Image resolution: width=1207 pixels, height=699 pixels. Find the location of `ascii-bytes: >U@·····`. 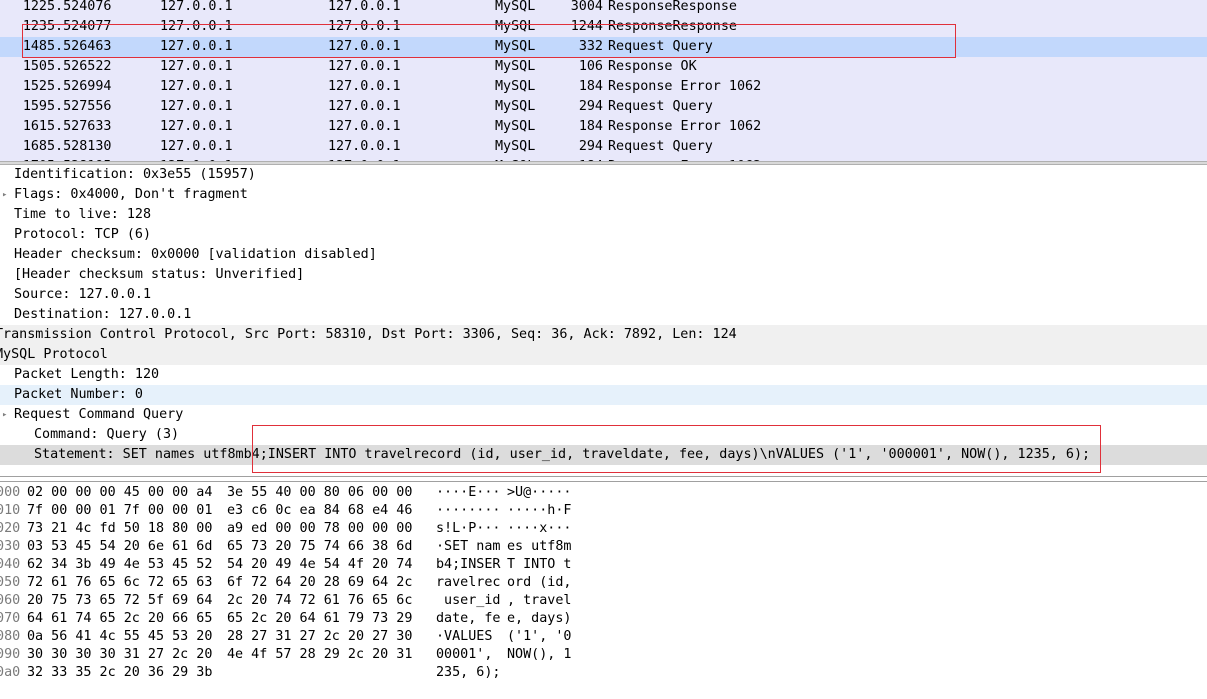

ascii-bytes: >U@····· is located at coordinates (539, 492).